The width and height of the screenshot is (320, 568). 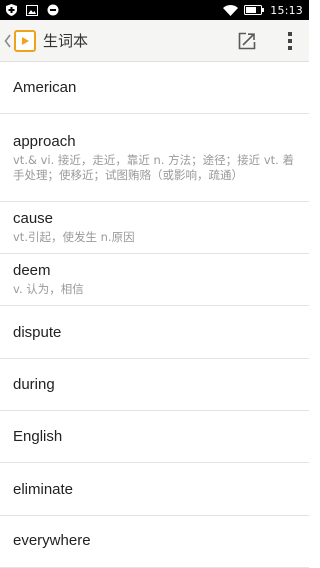 I want to click on chevron-left-icon, so click(x=7, y=41).